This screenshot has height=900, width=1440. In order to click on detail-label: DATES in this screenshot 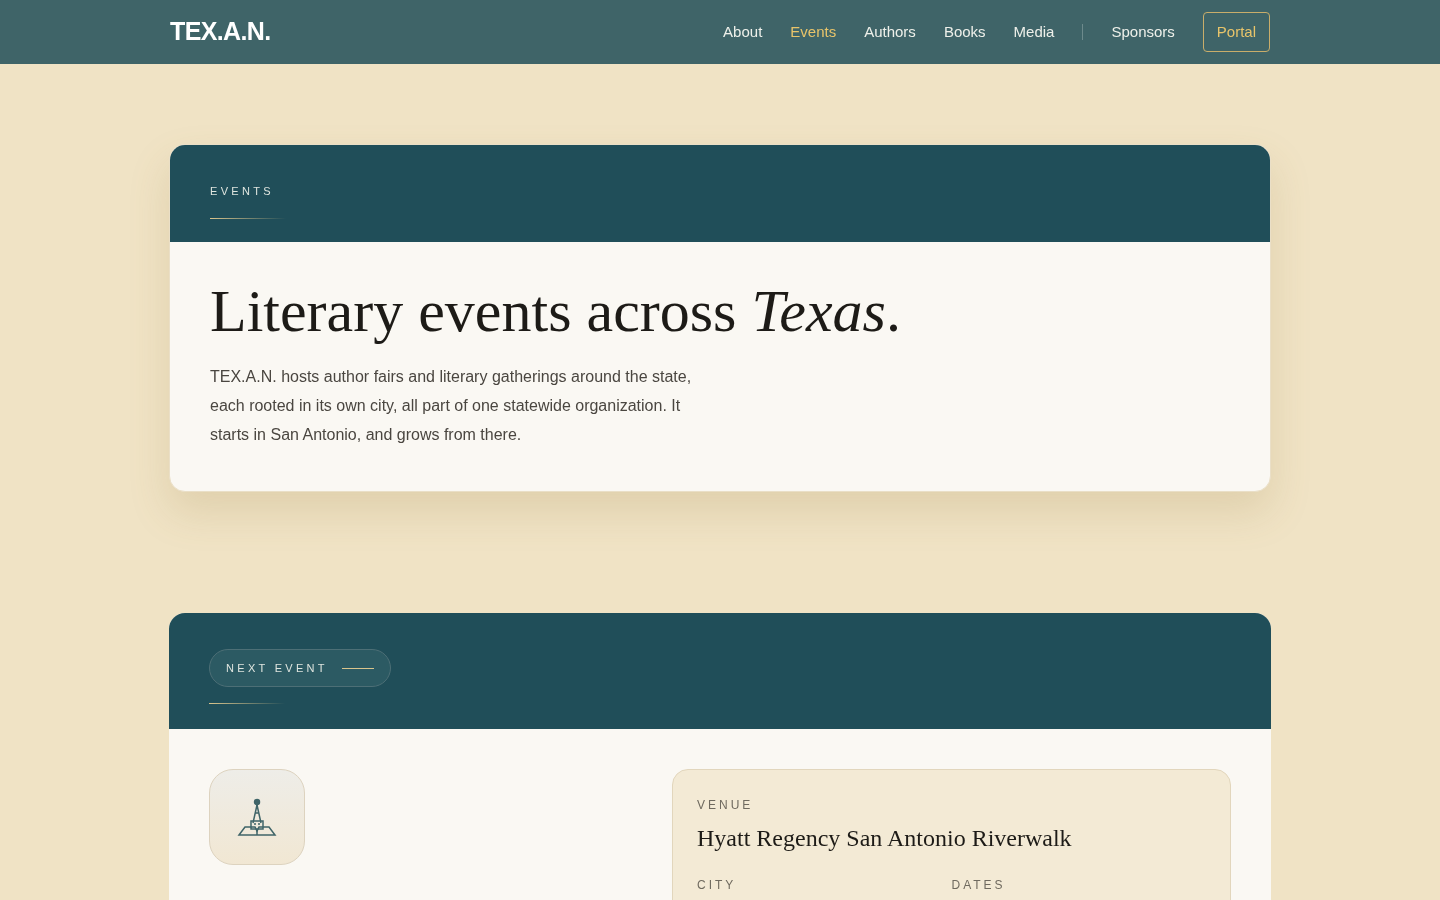, I will do `click(978, 885)`.